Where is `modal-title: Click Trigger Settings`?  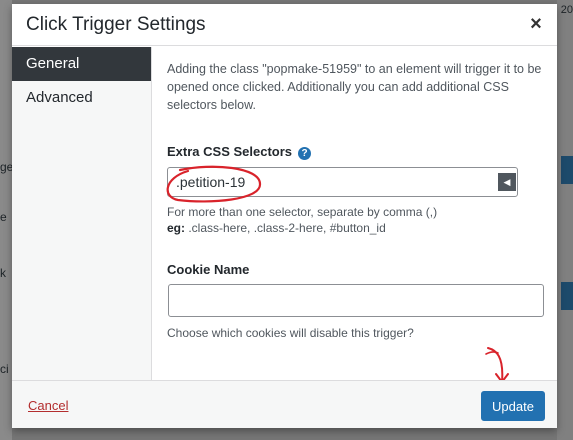 modal-title: Click Trigger Settings is located at coordinates (116, 24).